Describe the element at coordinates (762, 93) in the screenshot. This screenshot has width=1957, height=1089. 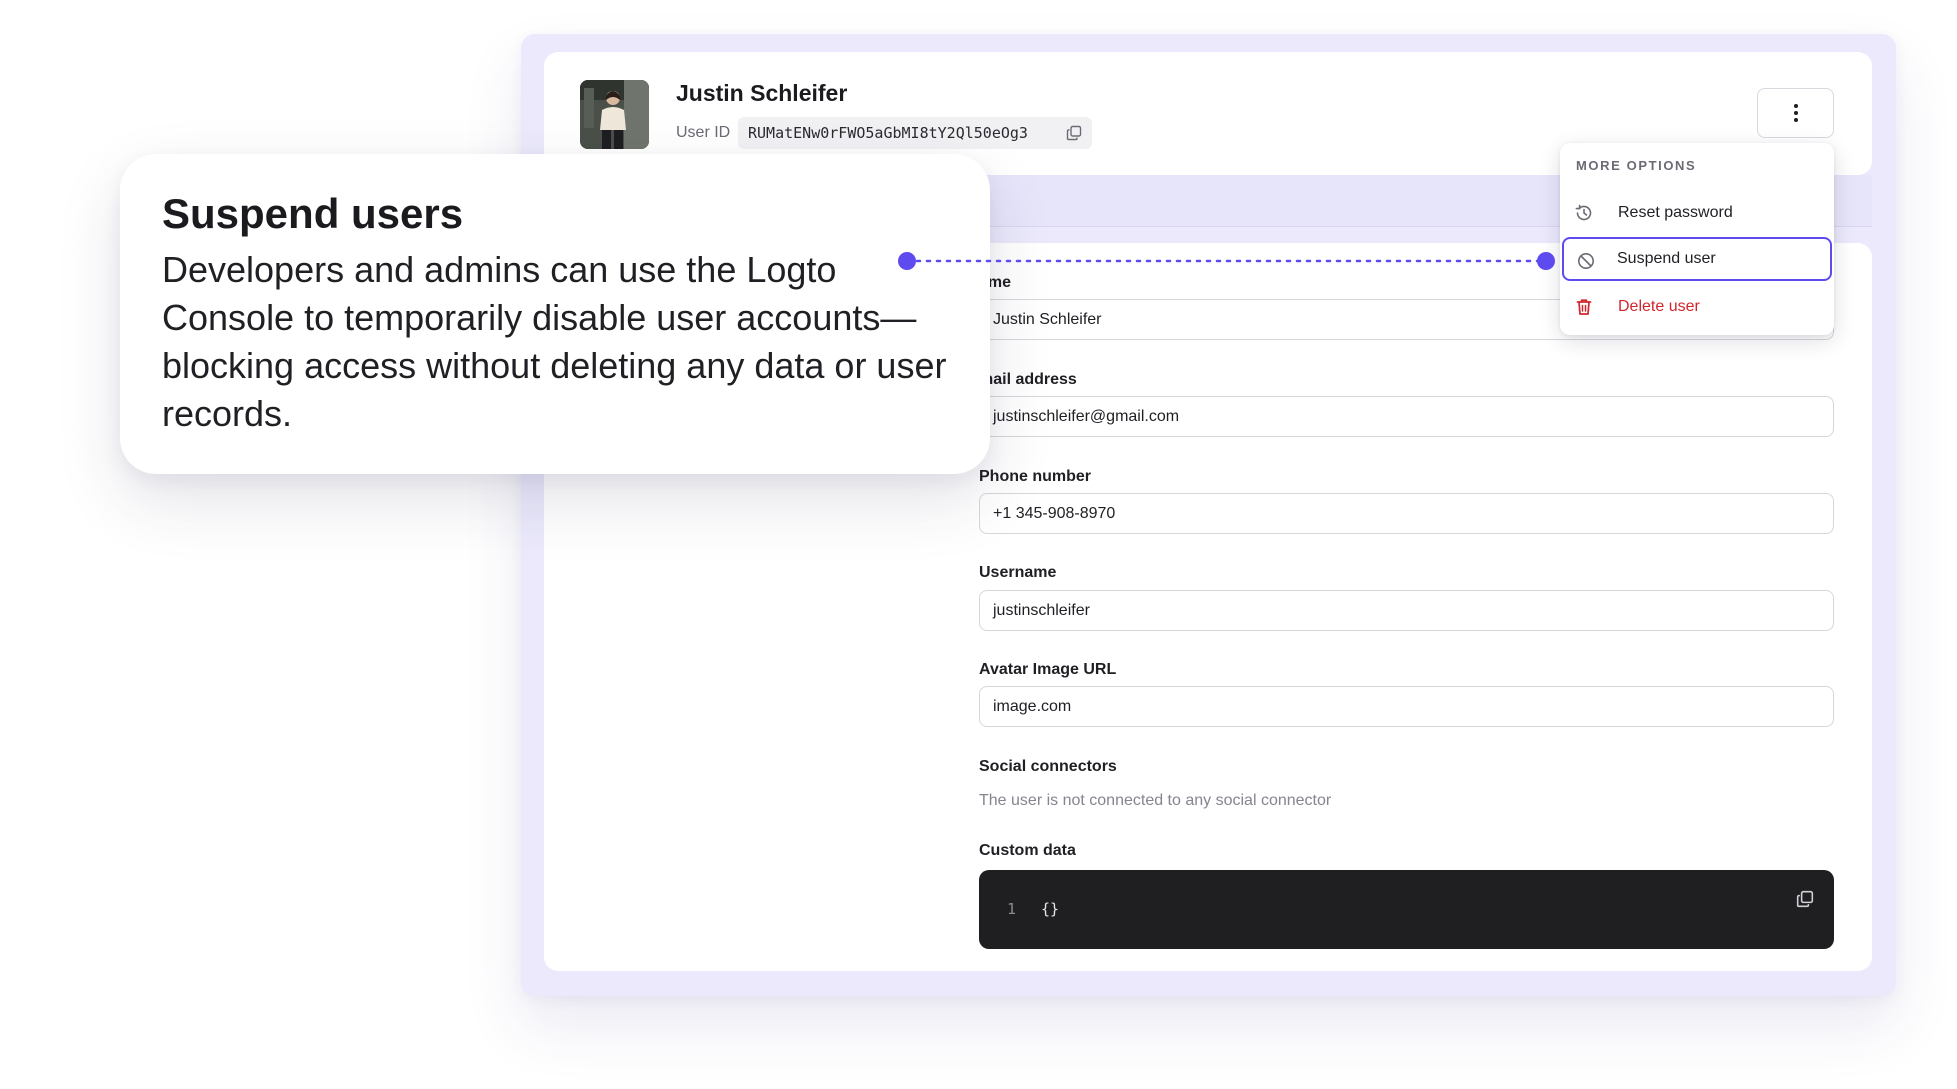
I see `user-name: Justin Schleifer` at that location.